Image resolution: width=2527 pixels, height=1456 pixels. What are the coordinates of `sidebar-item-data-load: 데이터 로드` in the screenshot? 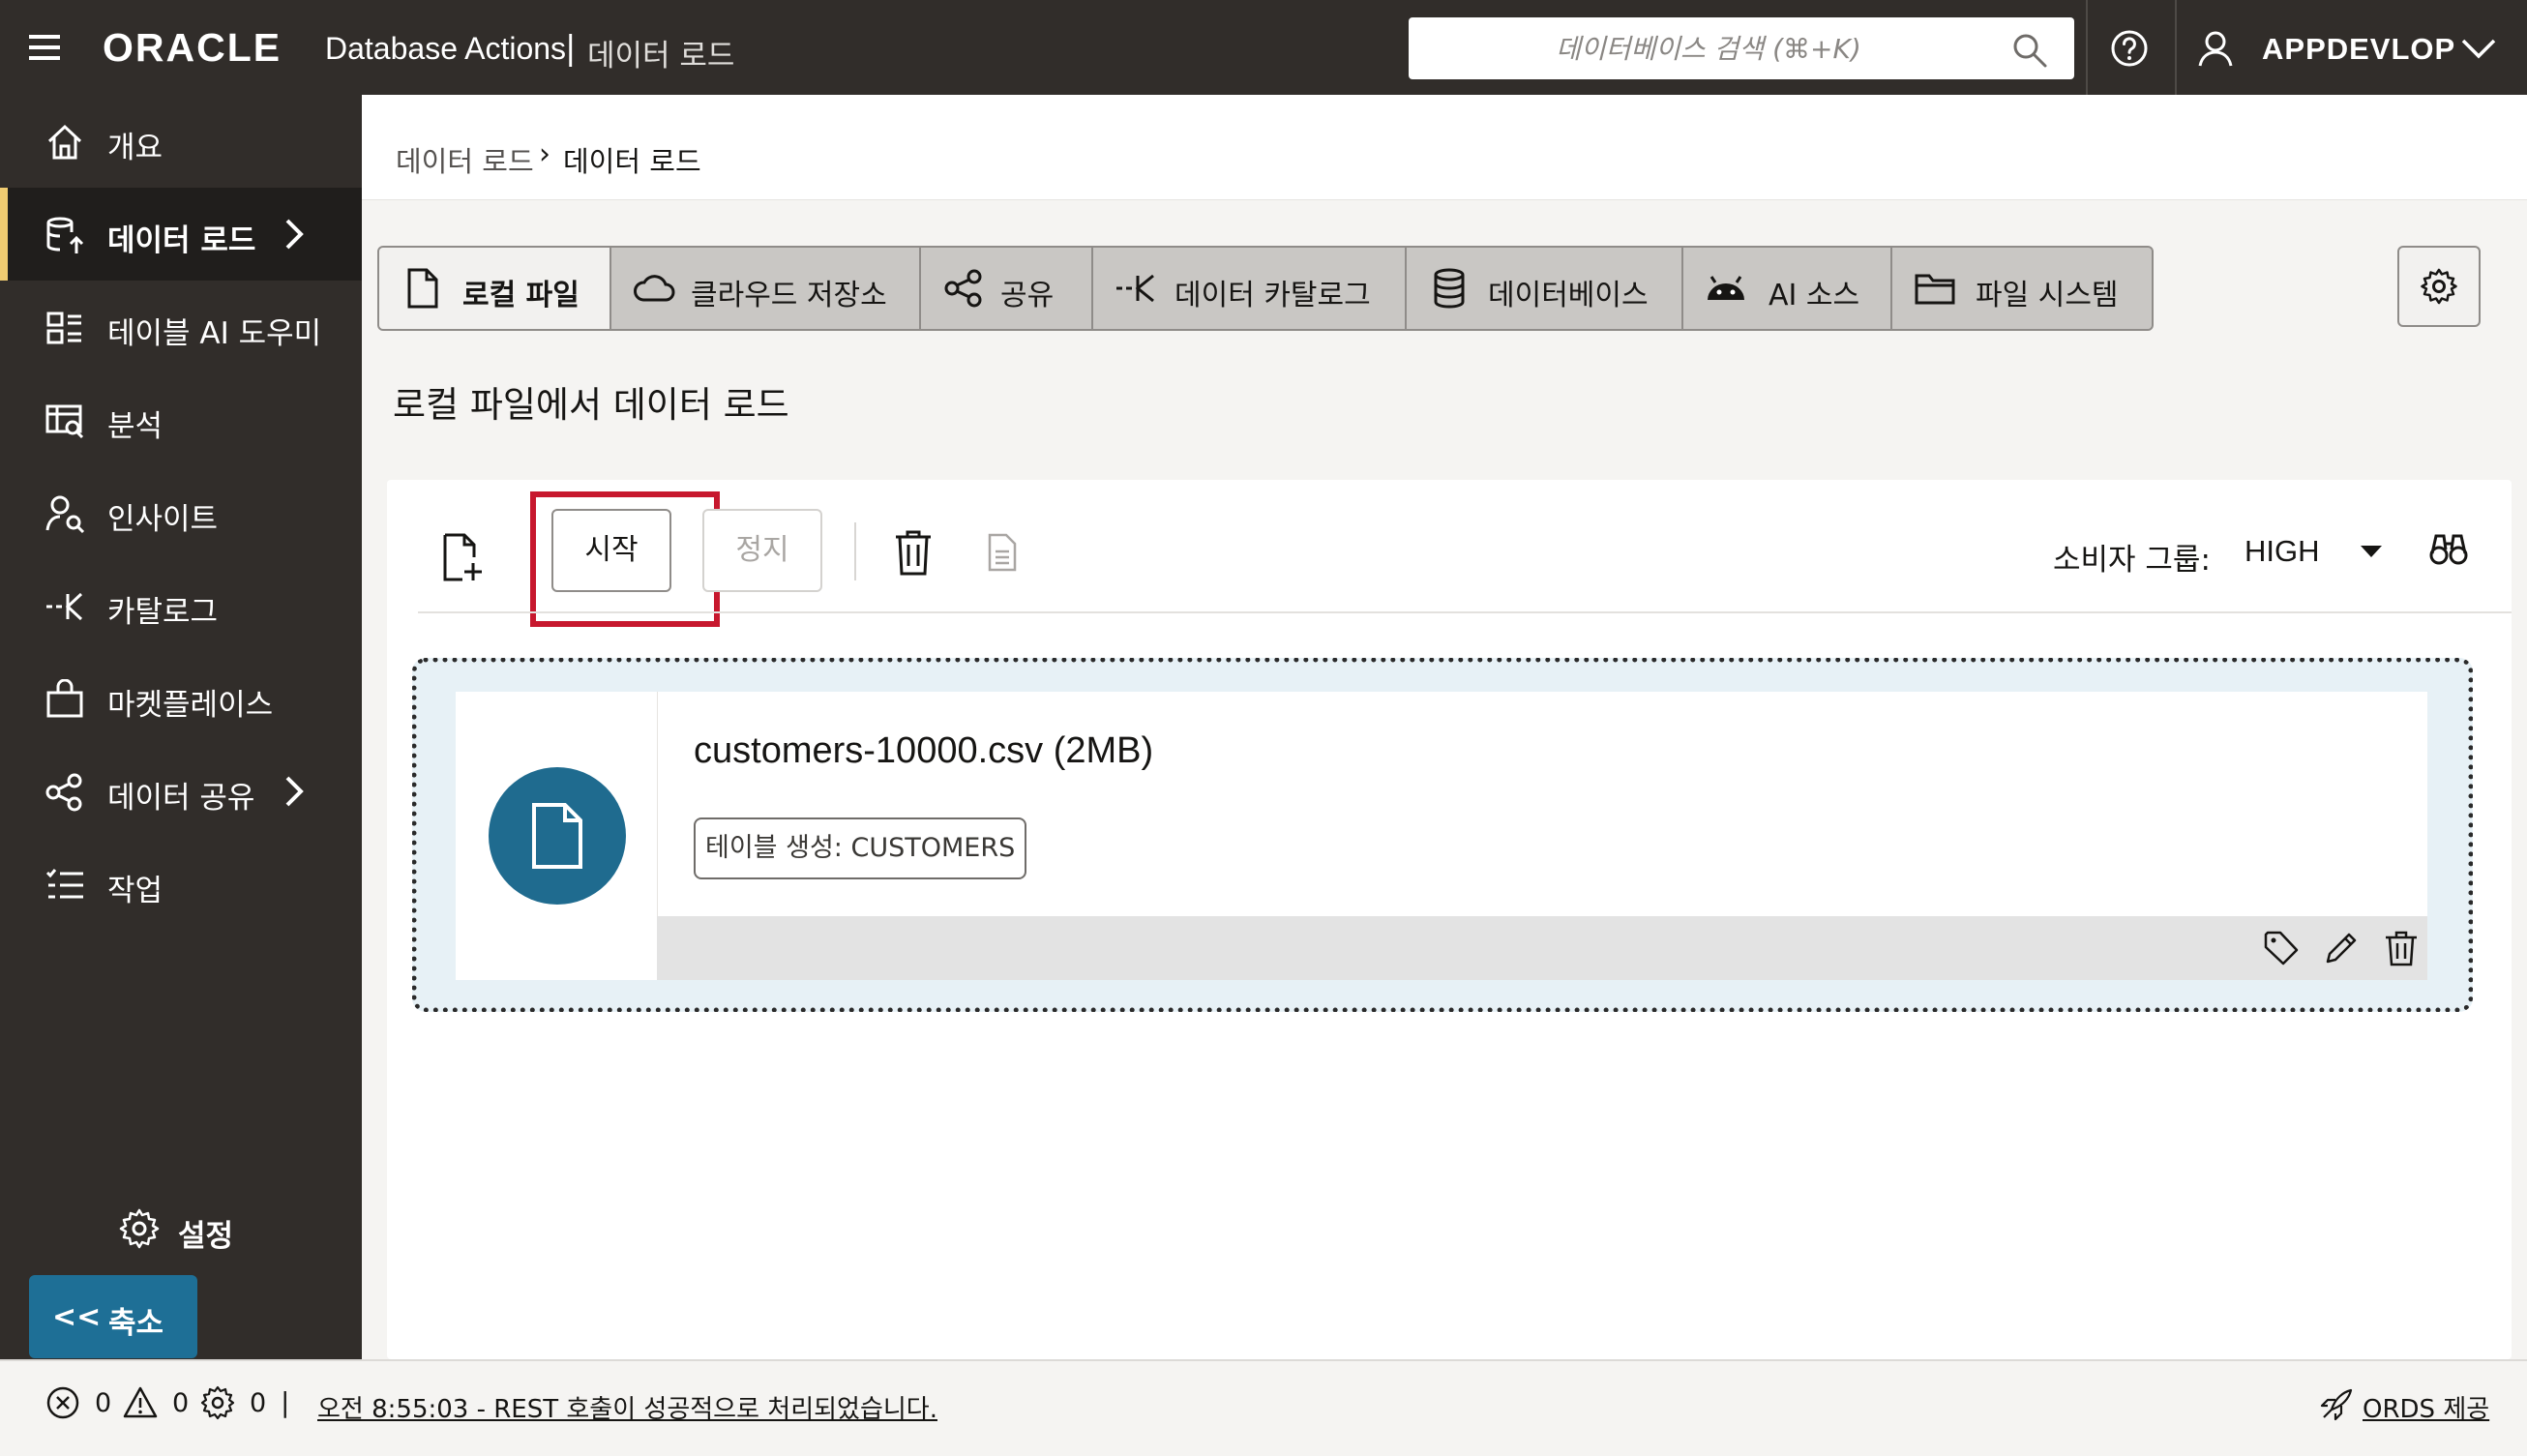 It's located at (181, 234).